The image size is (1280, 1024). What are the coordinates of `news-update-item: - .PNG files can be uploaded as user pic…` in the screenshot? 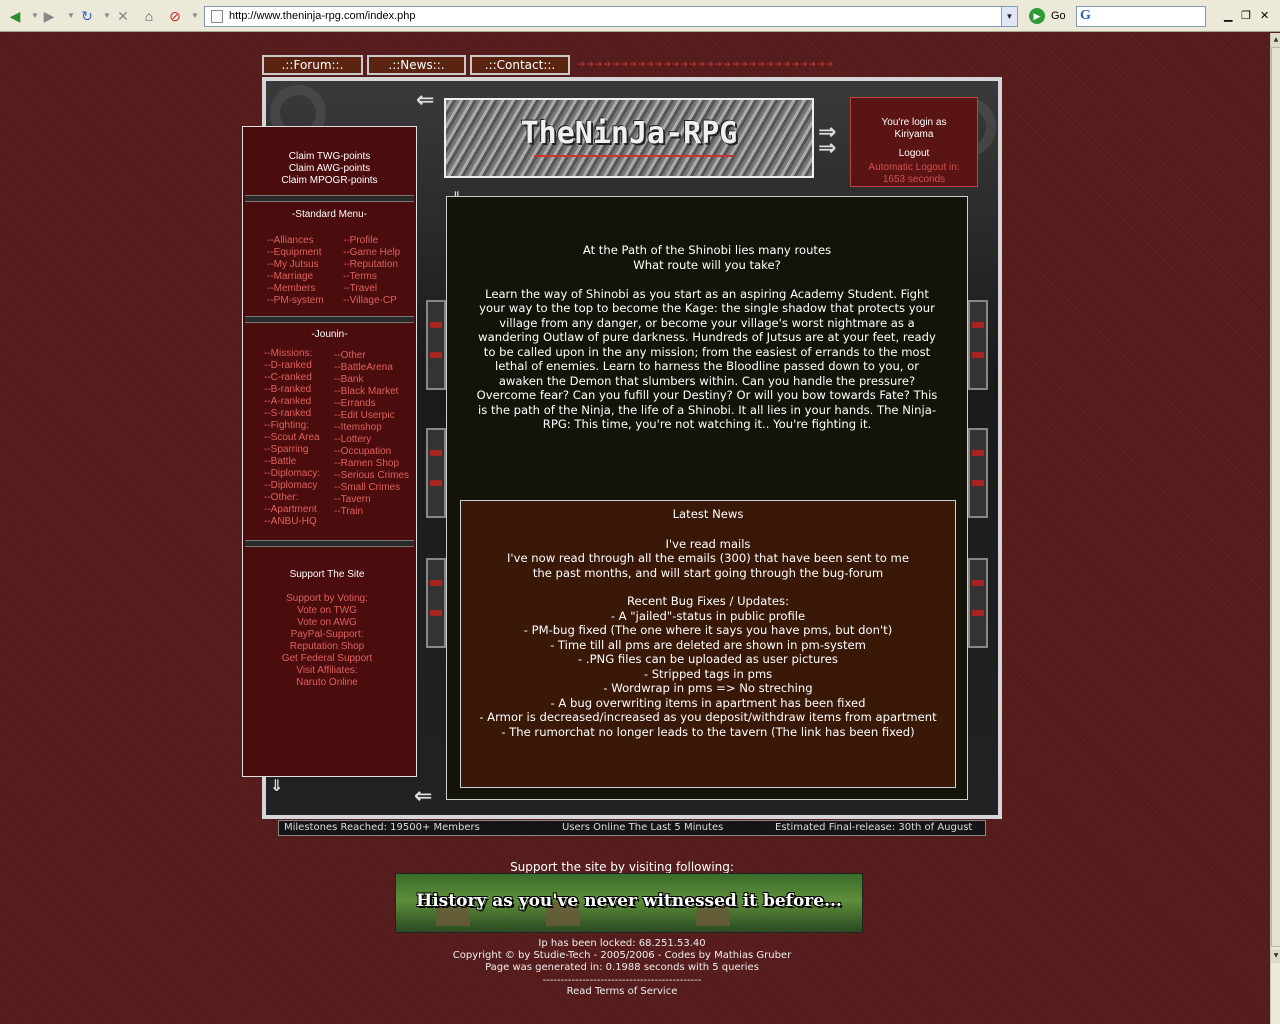 It's located at (708, 659).